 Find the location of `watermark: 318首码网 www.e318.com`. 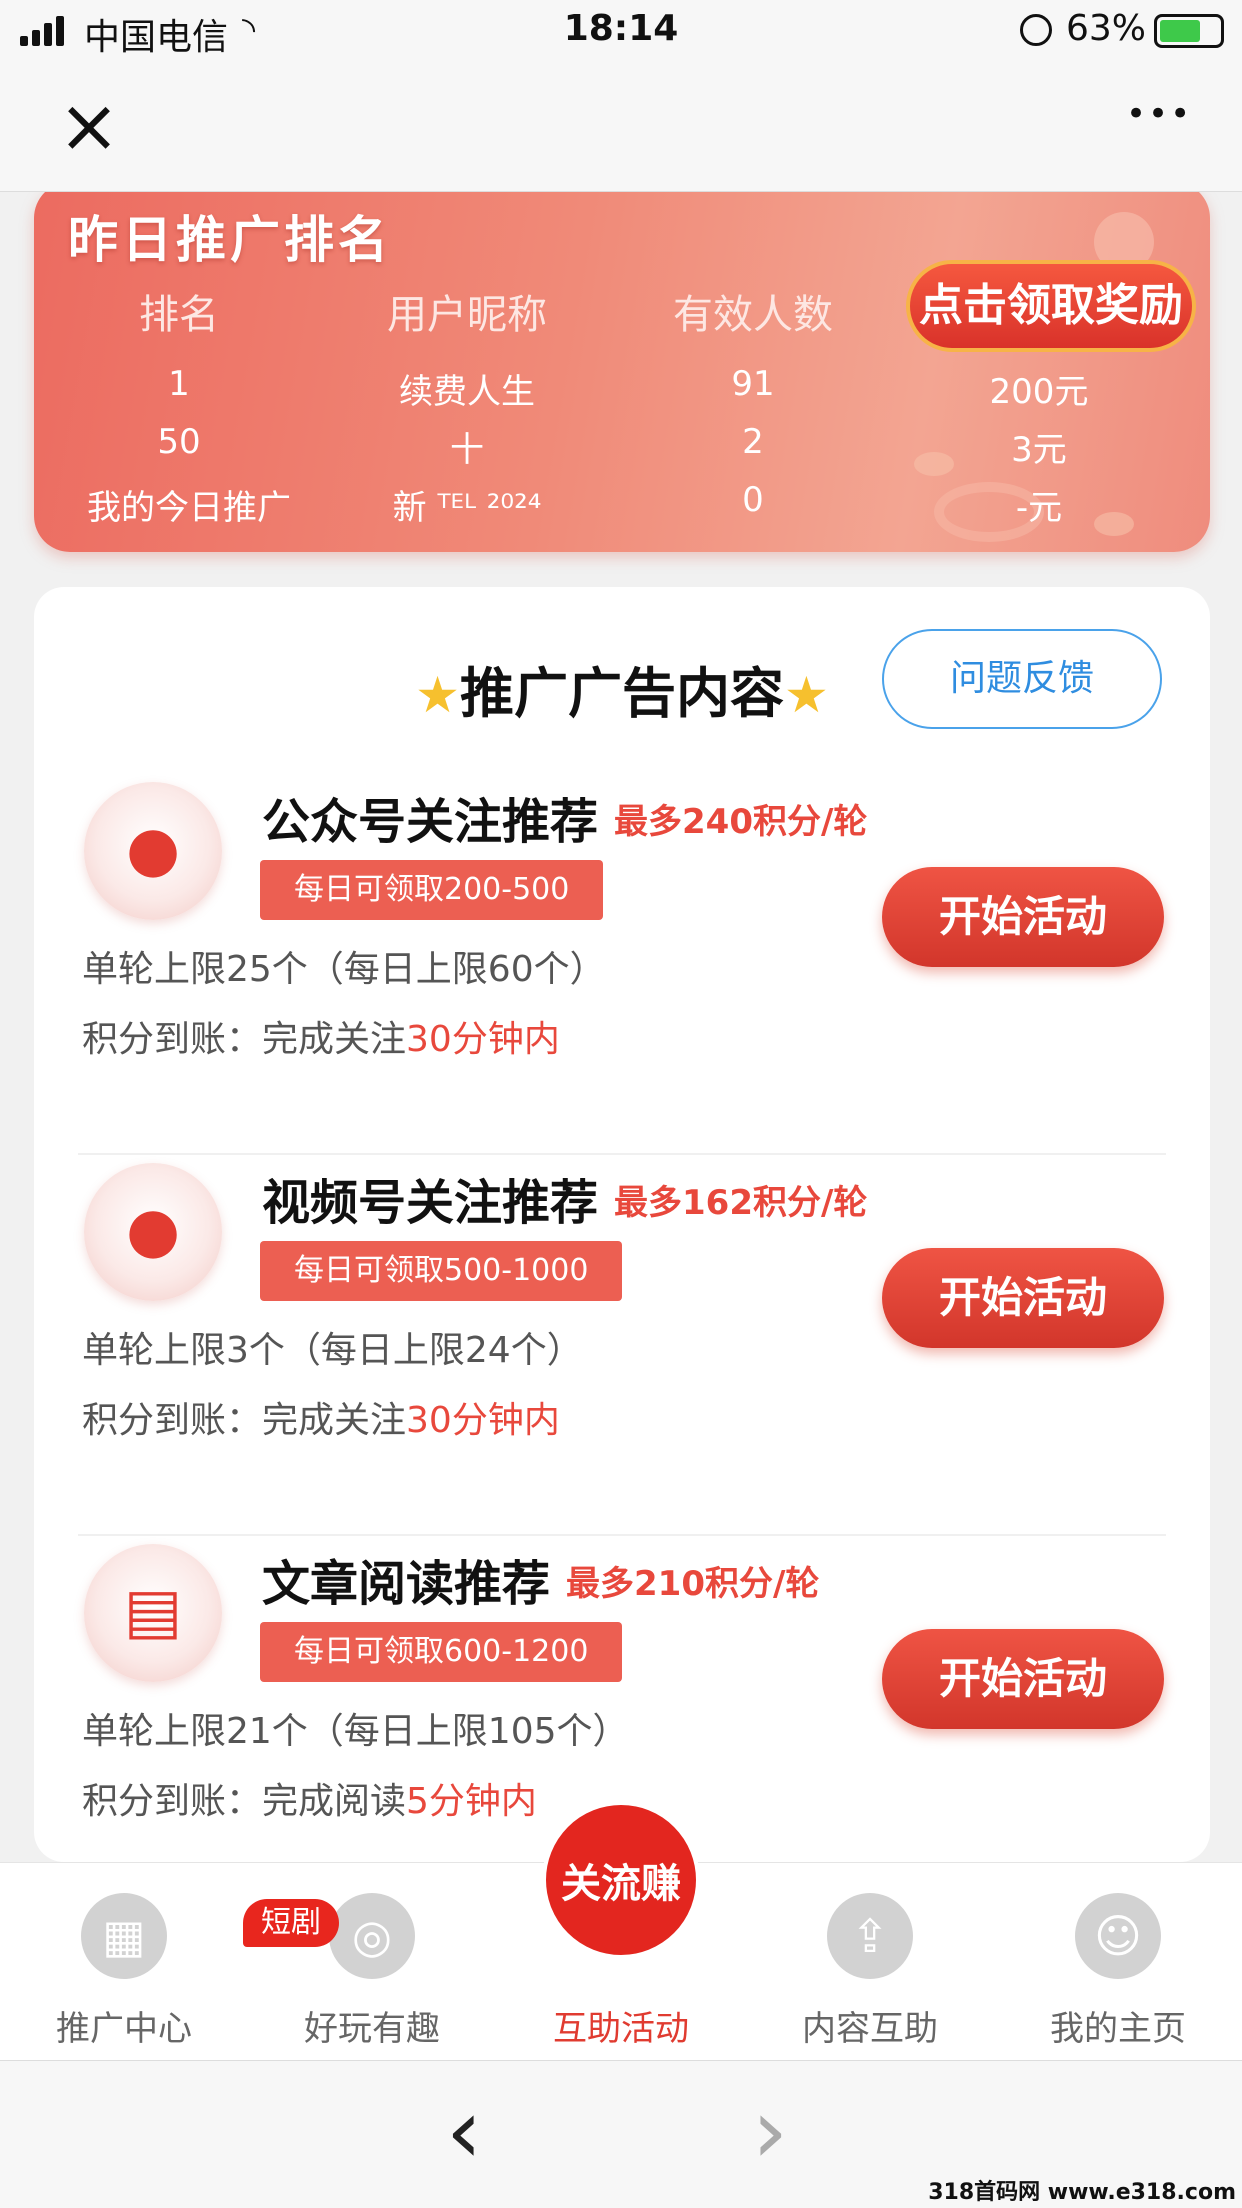

watermark: 318首码网 www.e318.com is located at coordinates (1082, 2192).